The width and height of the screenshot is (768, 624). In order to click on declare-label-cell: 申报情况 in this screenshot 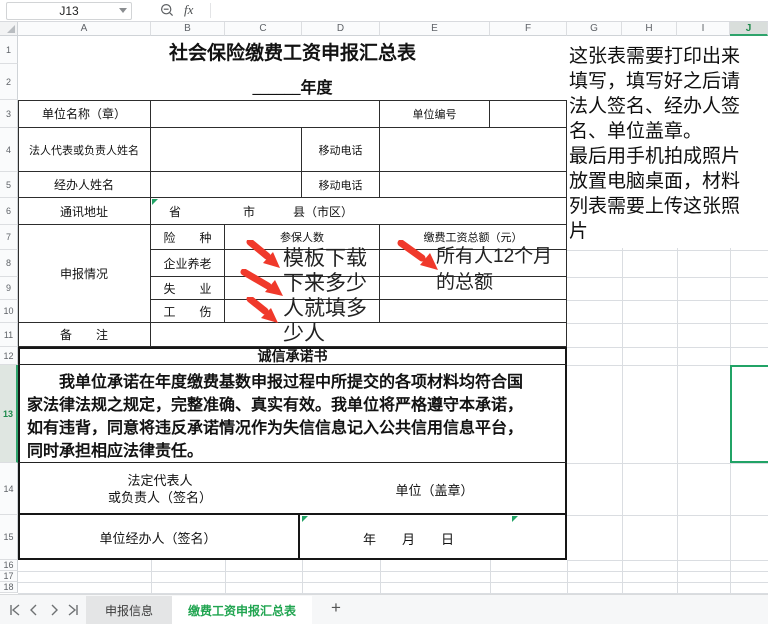, I will do `click(84, 274)`.